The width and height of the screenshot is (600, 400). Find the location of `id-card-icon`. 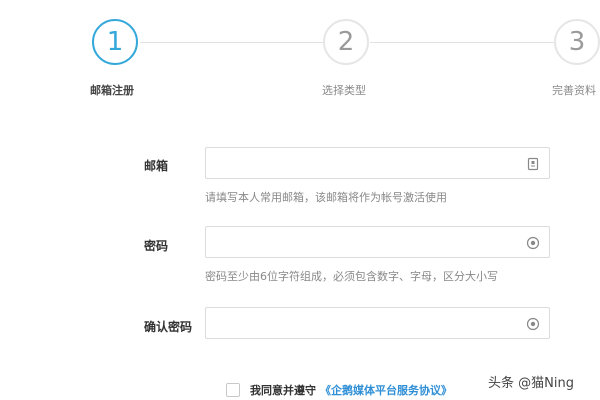

id-card-icon is located at coordinates (533, 163).